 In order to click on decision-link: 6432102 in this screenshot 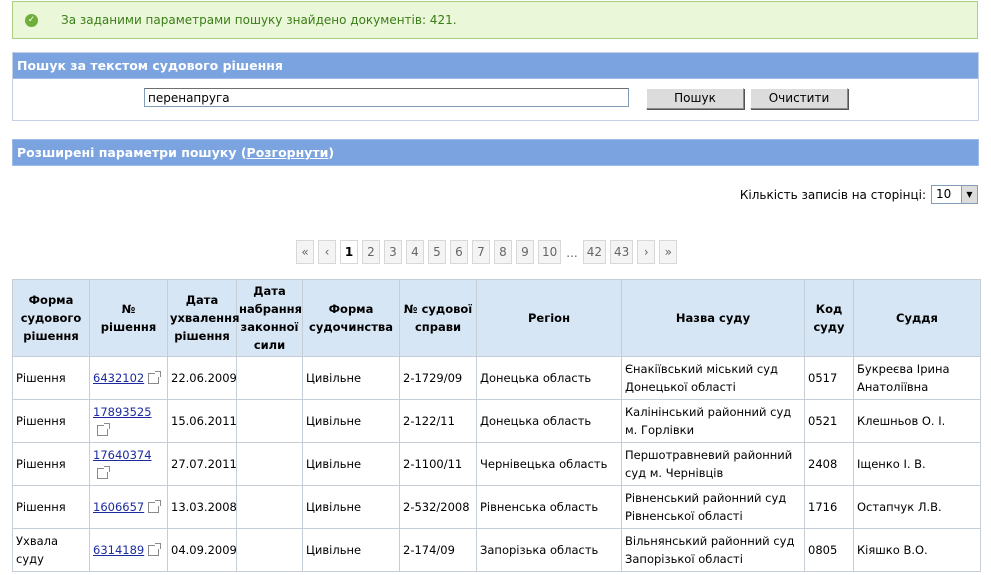, I will do `click(118, 378)`.